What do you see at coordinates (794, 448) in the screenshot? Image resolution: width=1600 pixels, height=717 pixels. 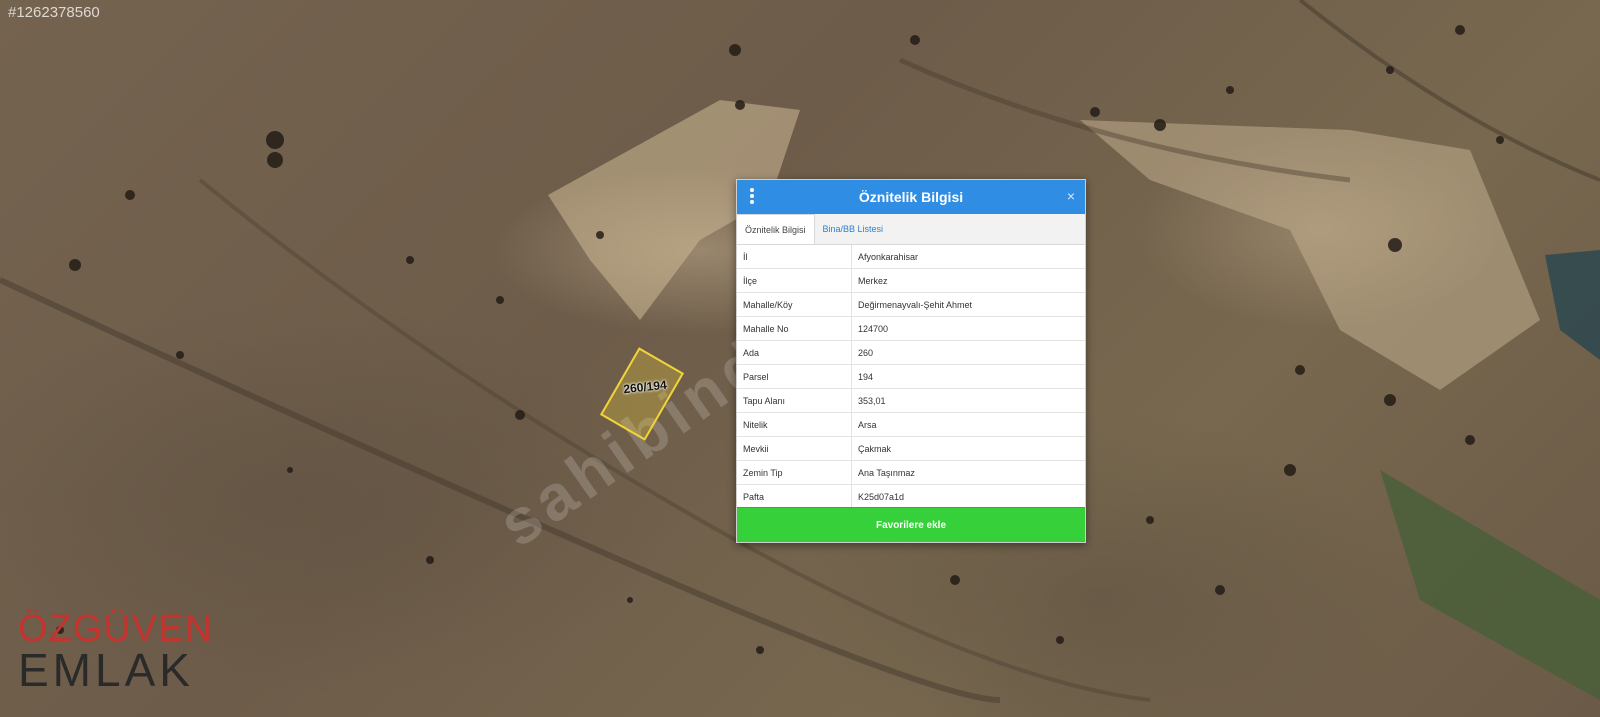 I see `row-key: Mevkii` at bounding box center [794, 448].